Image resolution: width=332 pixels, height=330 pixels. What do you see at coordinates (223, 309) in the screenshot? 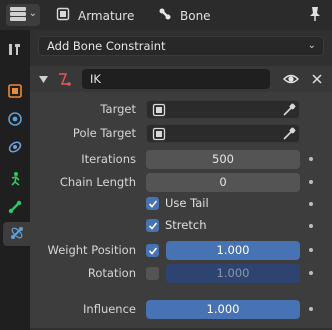
I see `influence-slider: 1.000` at bounding box center [223, 309].